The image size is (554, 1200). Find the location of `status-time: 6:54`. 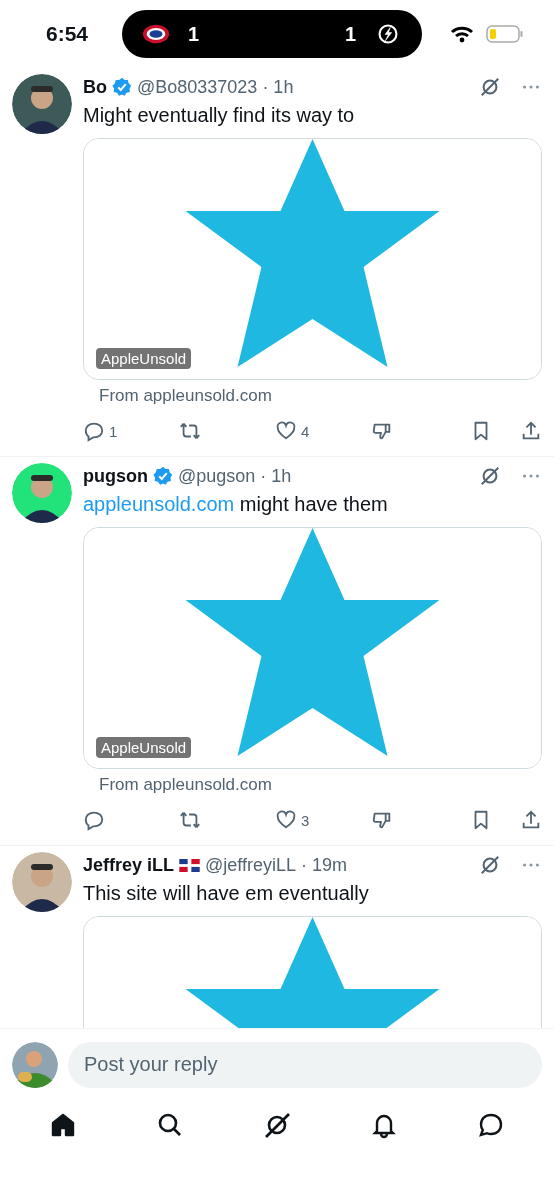

status-time: 6:54 is located at coordinates (68, 34).